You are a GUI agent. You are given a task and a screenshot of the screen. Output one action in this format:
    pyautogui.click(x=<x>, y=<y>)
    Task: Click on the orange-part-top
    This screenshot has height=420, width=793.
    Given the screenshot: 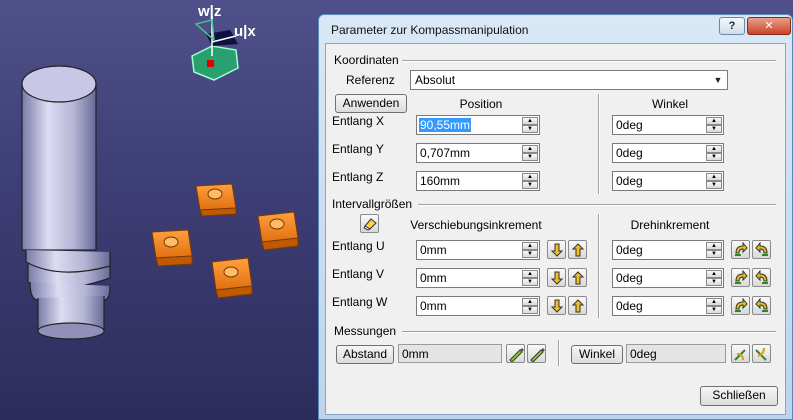 What is the action you would take?
    pyautogui.click(x=216, y=200)
    